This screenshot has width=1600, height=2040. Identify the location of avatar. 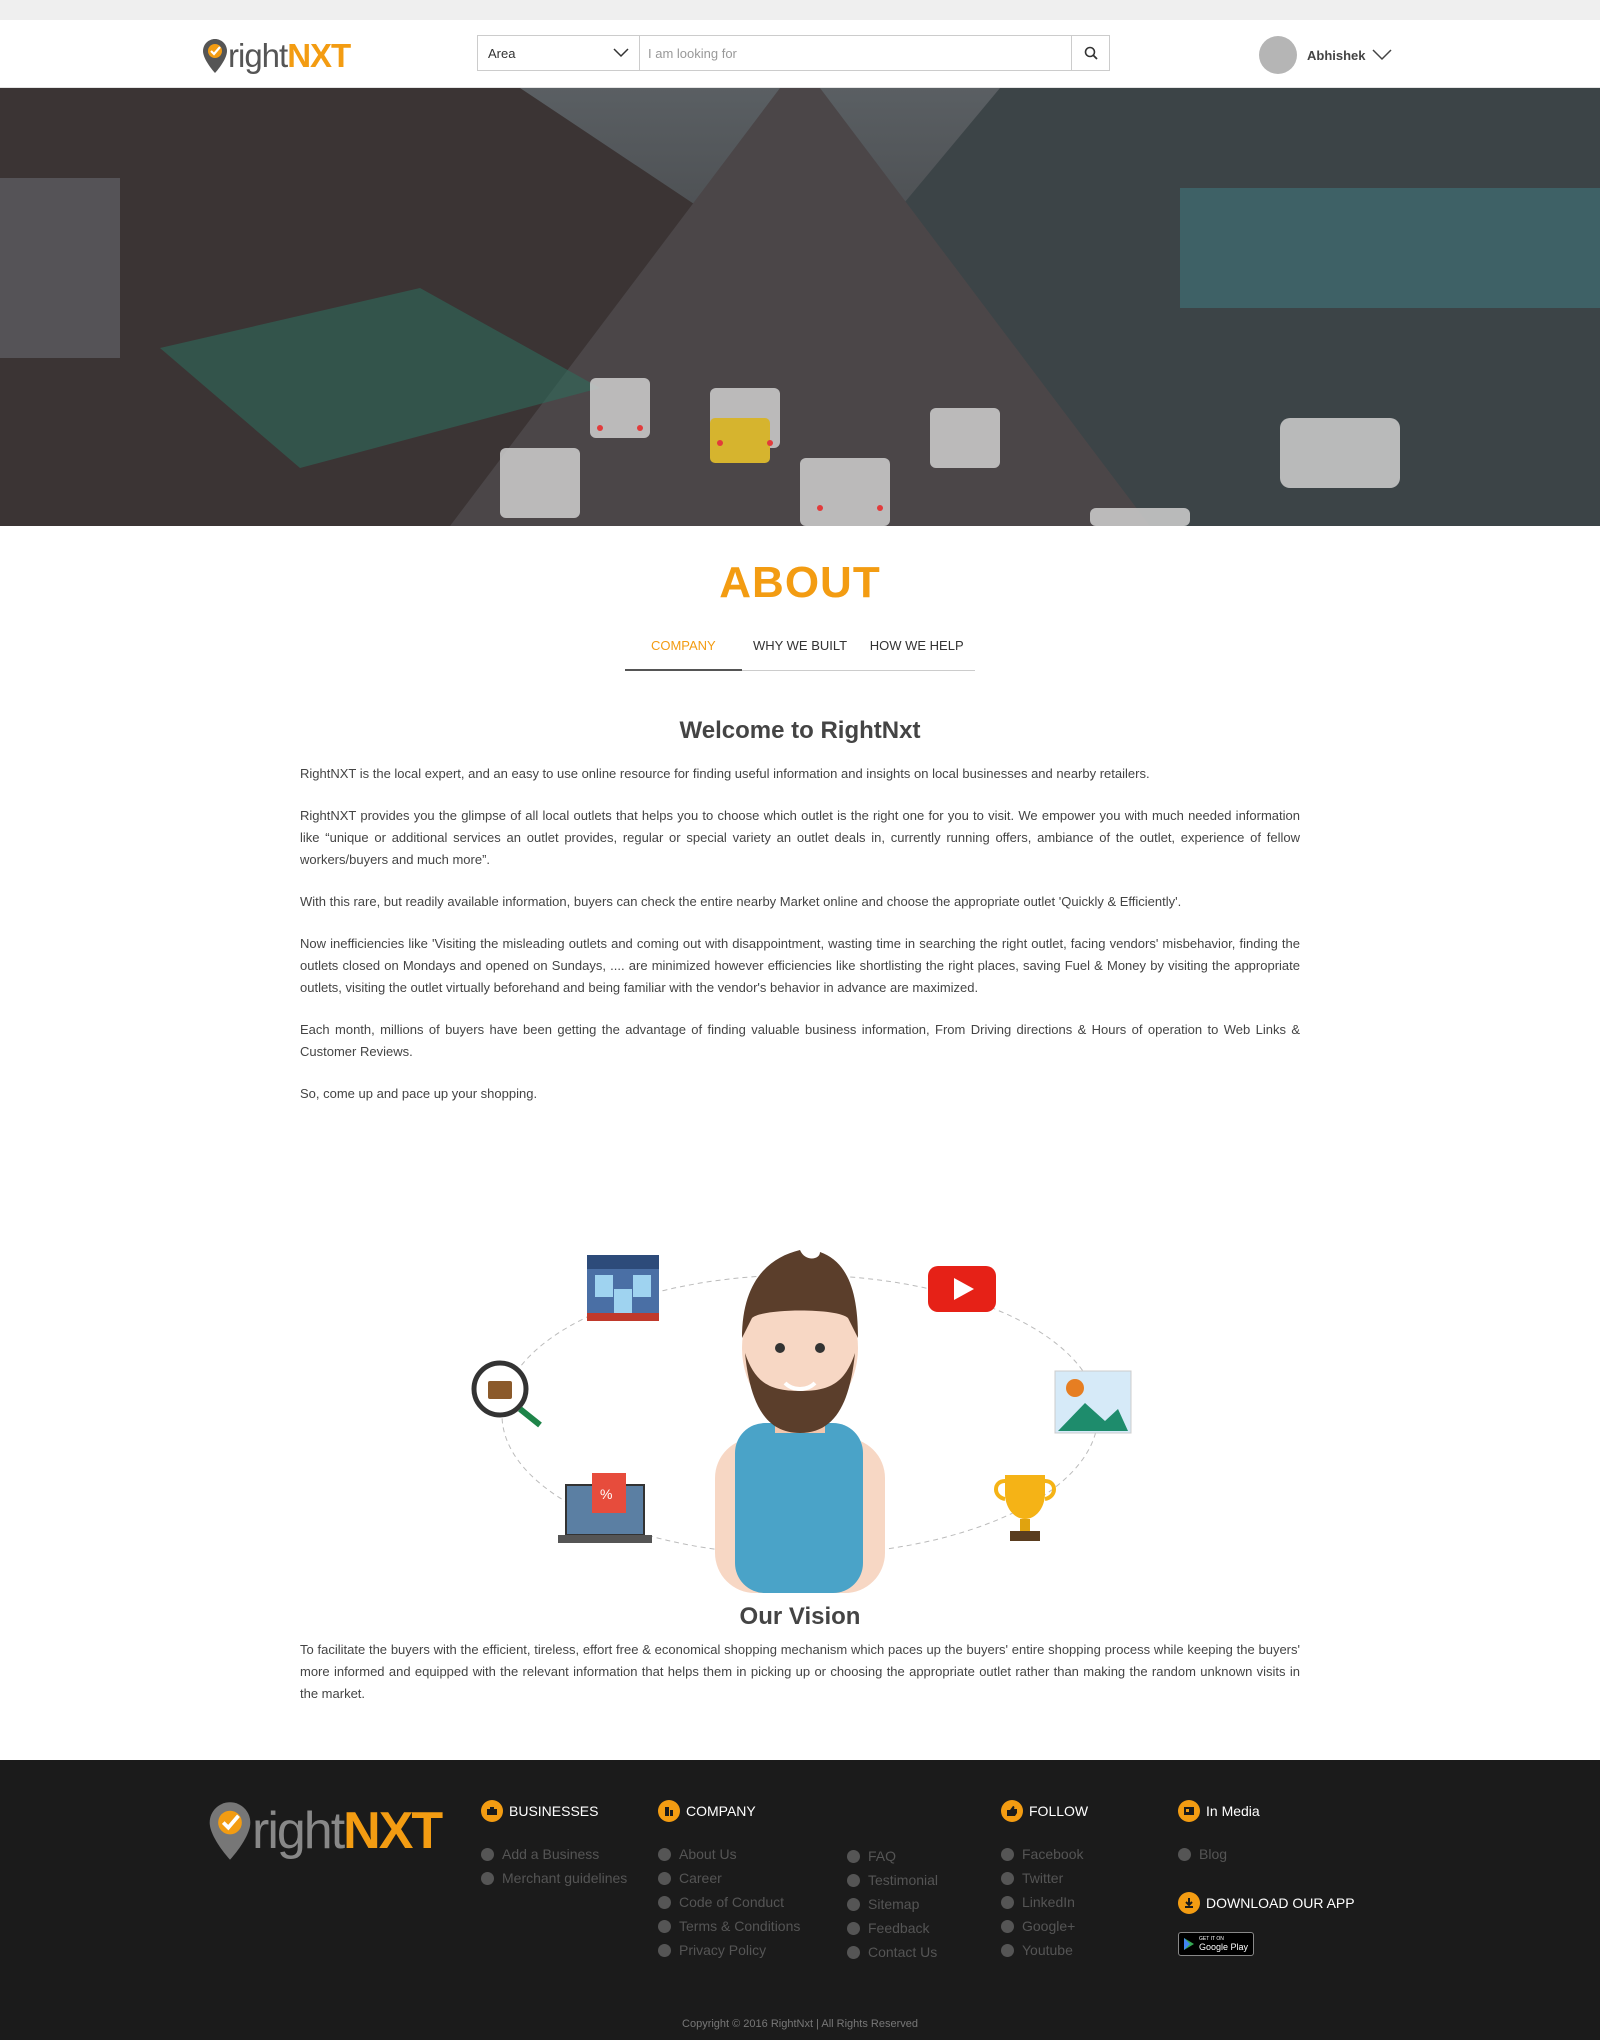
(1278, 55).